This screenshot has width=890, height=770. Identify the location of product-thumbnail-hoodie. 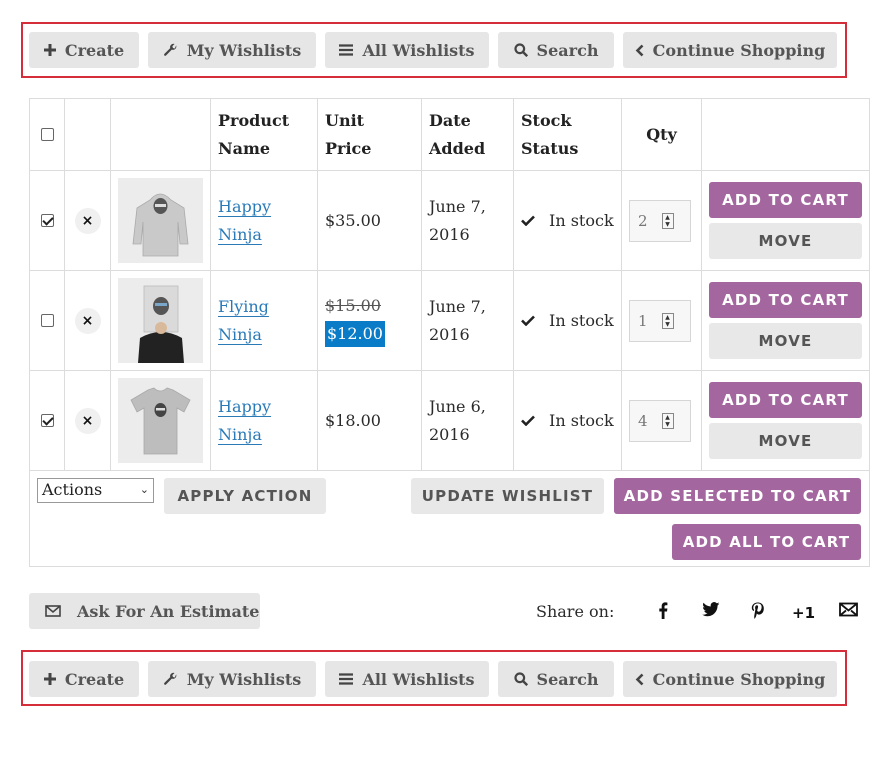
(160, 220).